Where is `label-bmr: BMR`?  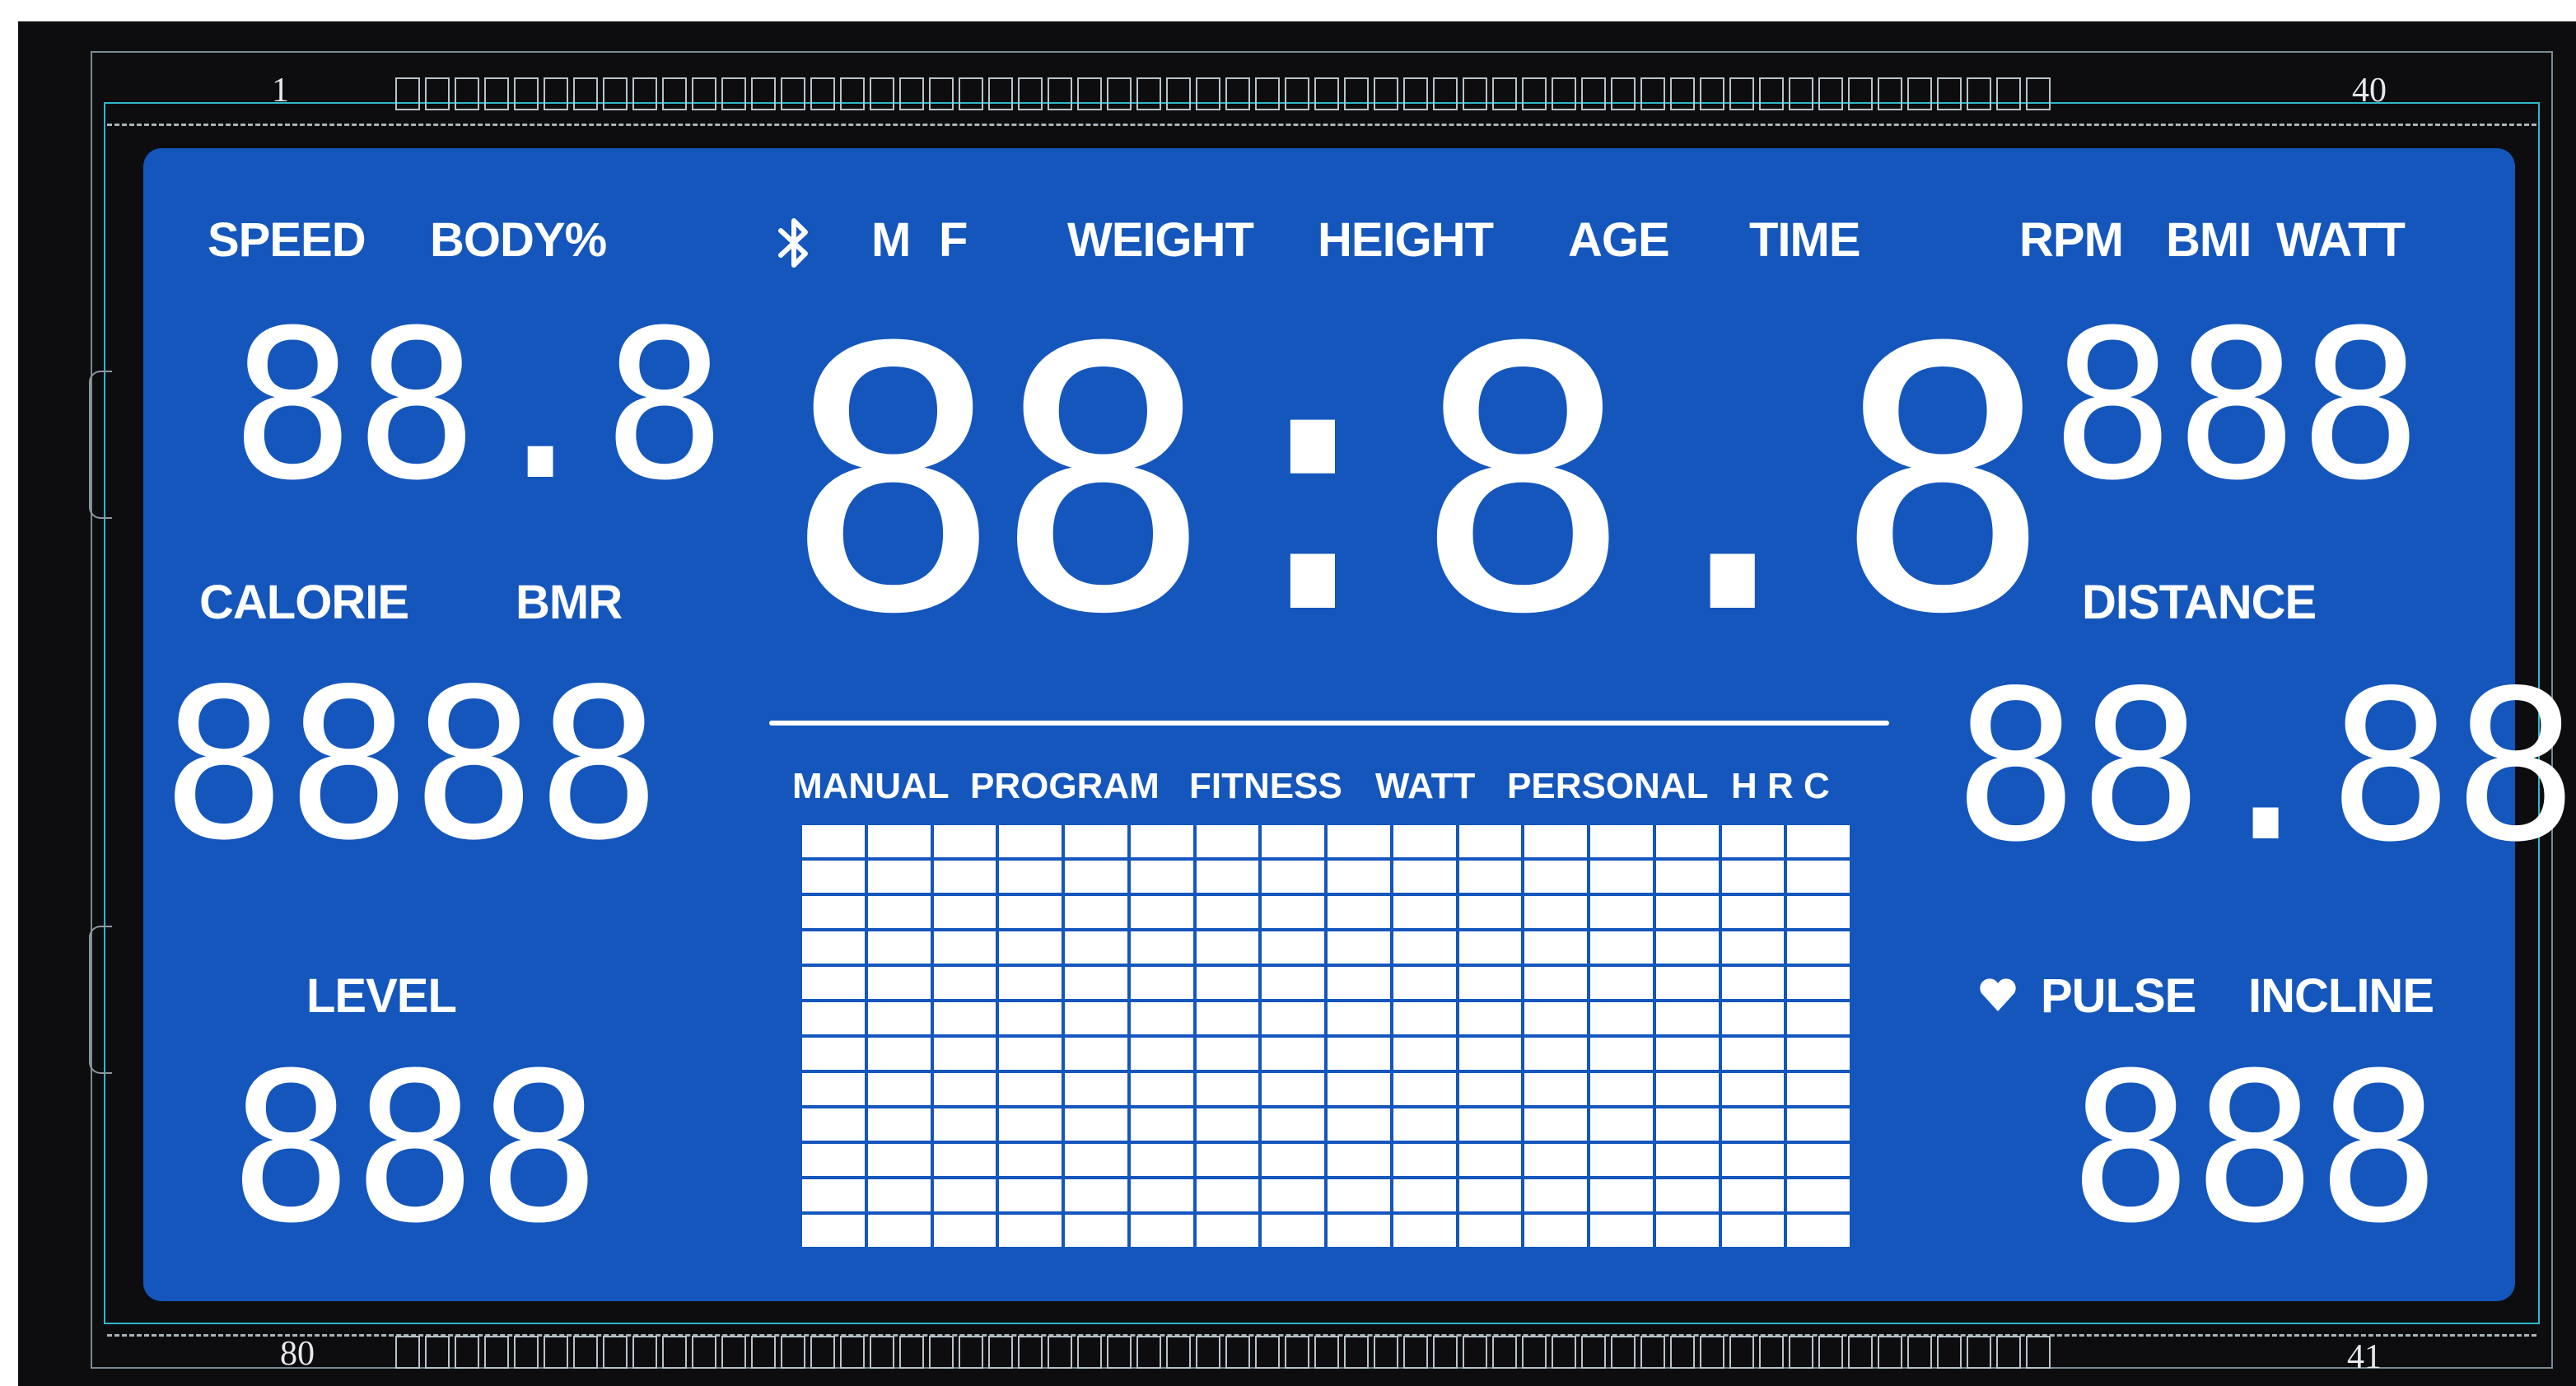 label-bmr: BMR is located at coordinates (569, 602).